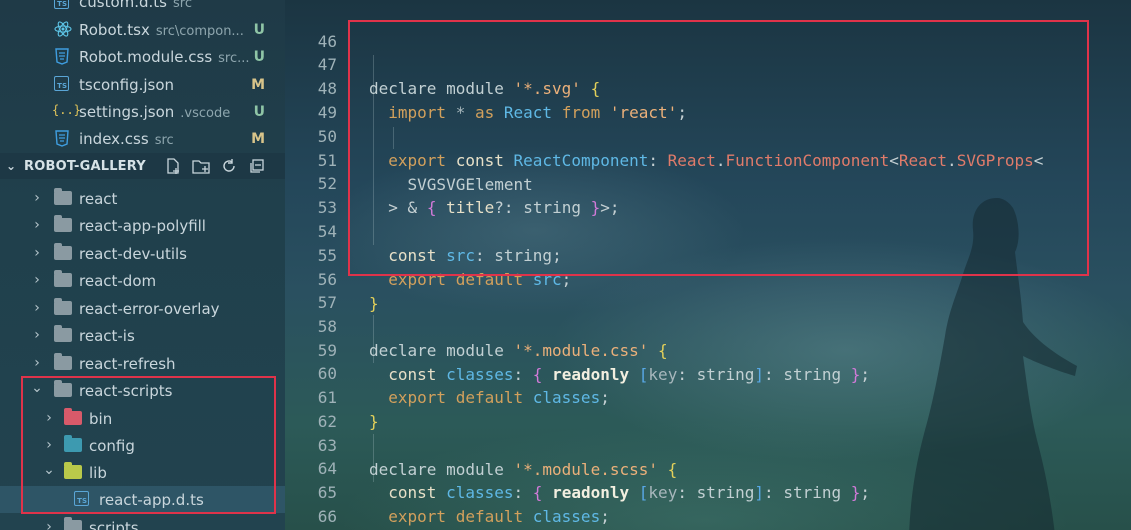 This screenshot has width=1131, height=530. I want to click on file-item-index-css: index.css src M, so click(142, 138).